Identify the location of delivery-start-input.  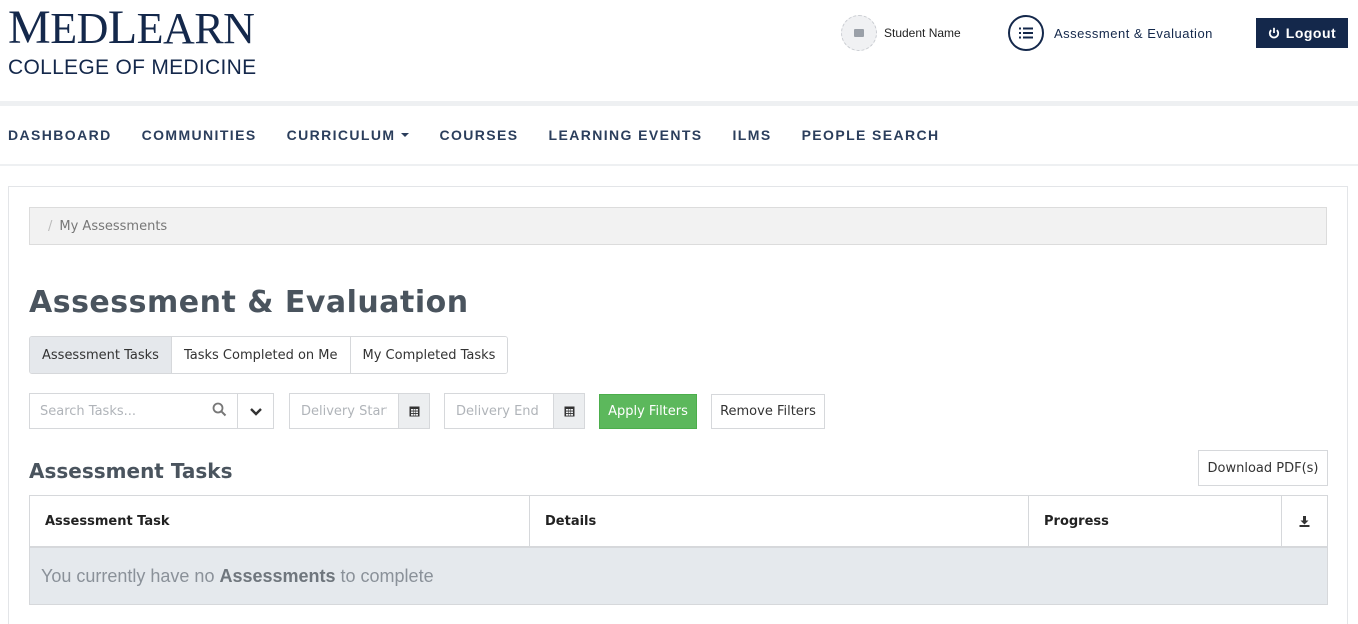
(344, 411).